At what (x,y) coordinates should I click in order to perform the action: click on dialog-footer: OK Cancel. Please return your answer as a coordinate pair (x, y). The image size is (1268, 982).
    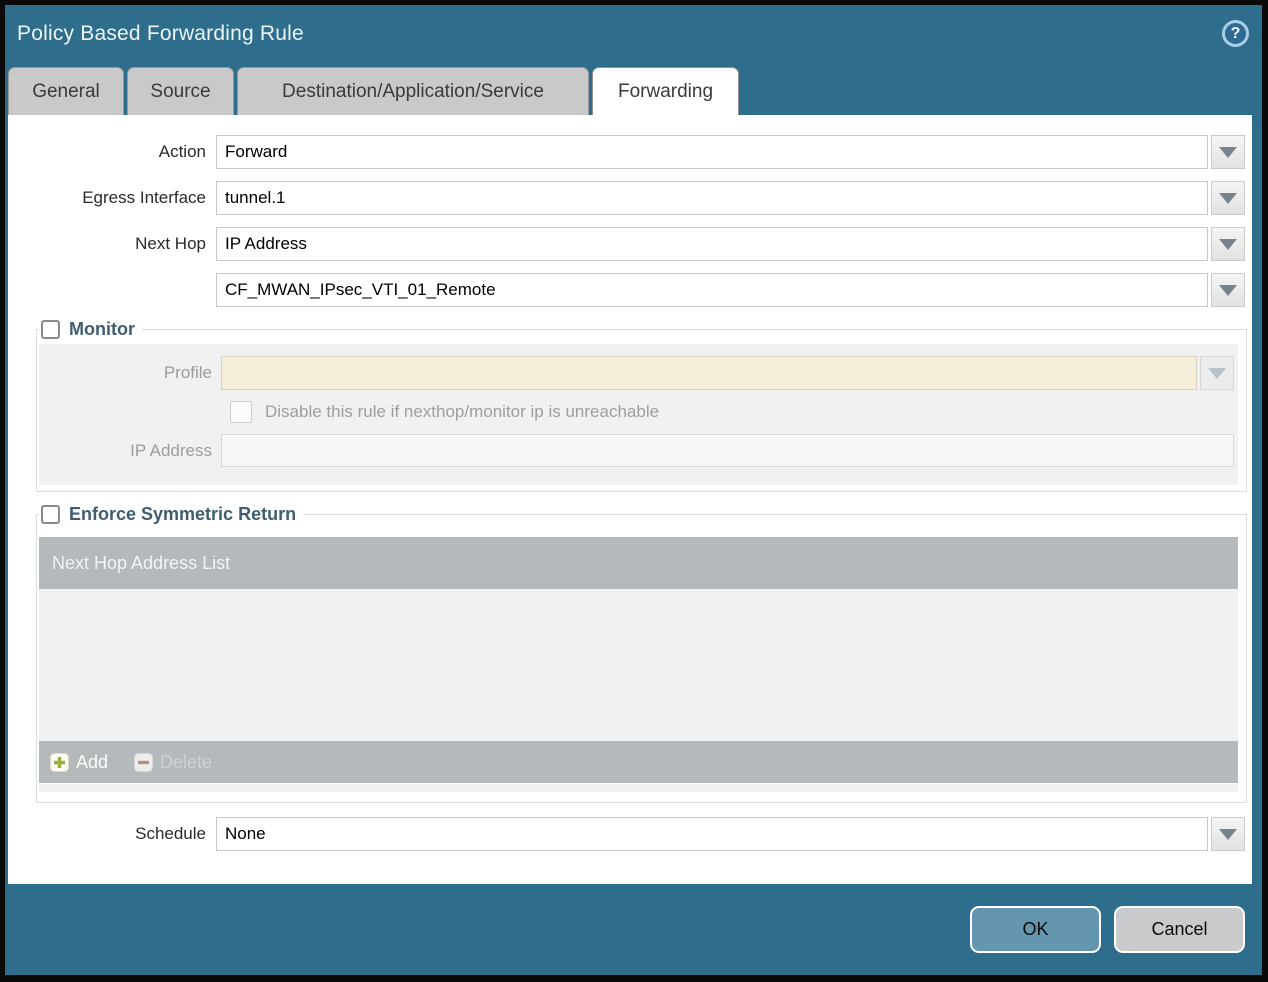
    Looking at the image, I should click on (633, 929).